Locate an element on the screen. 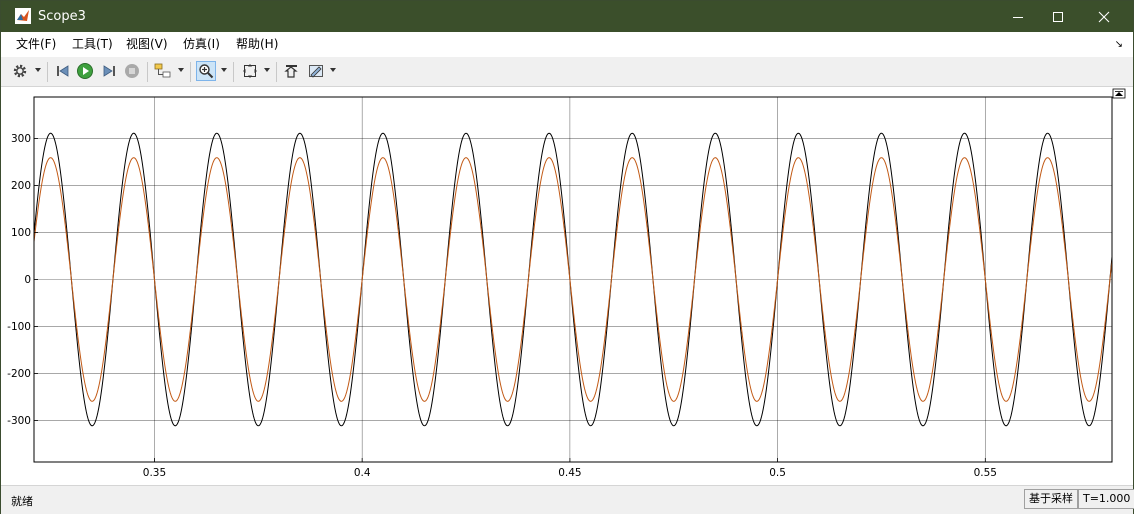 The image size is (1134, 514). x-tick-label: 0.55 is located at coordinates (985, 473).